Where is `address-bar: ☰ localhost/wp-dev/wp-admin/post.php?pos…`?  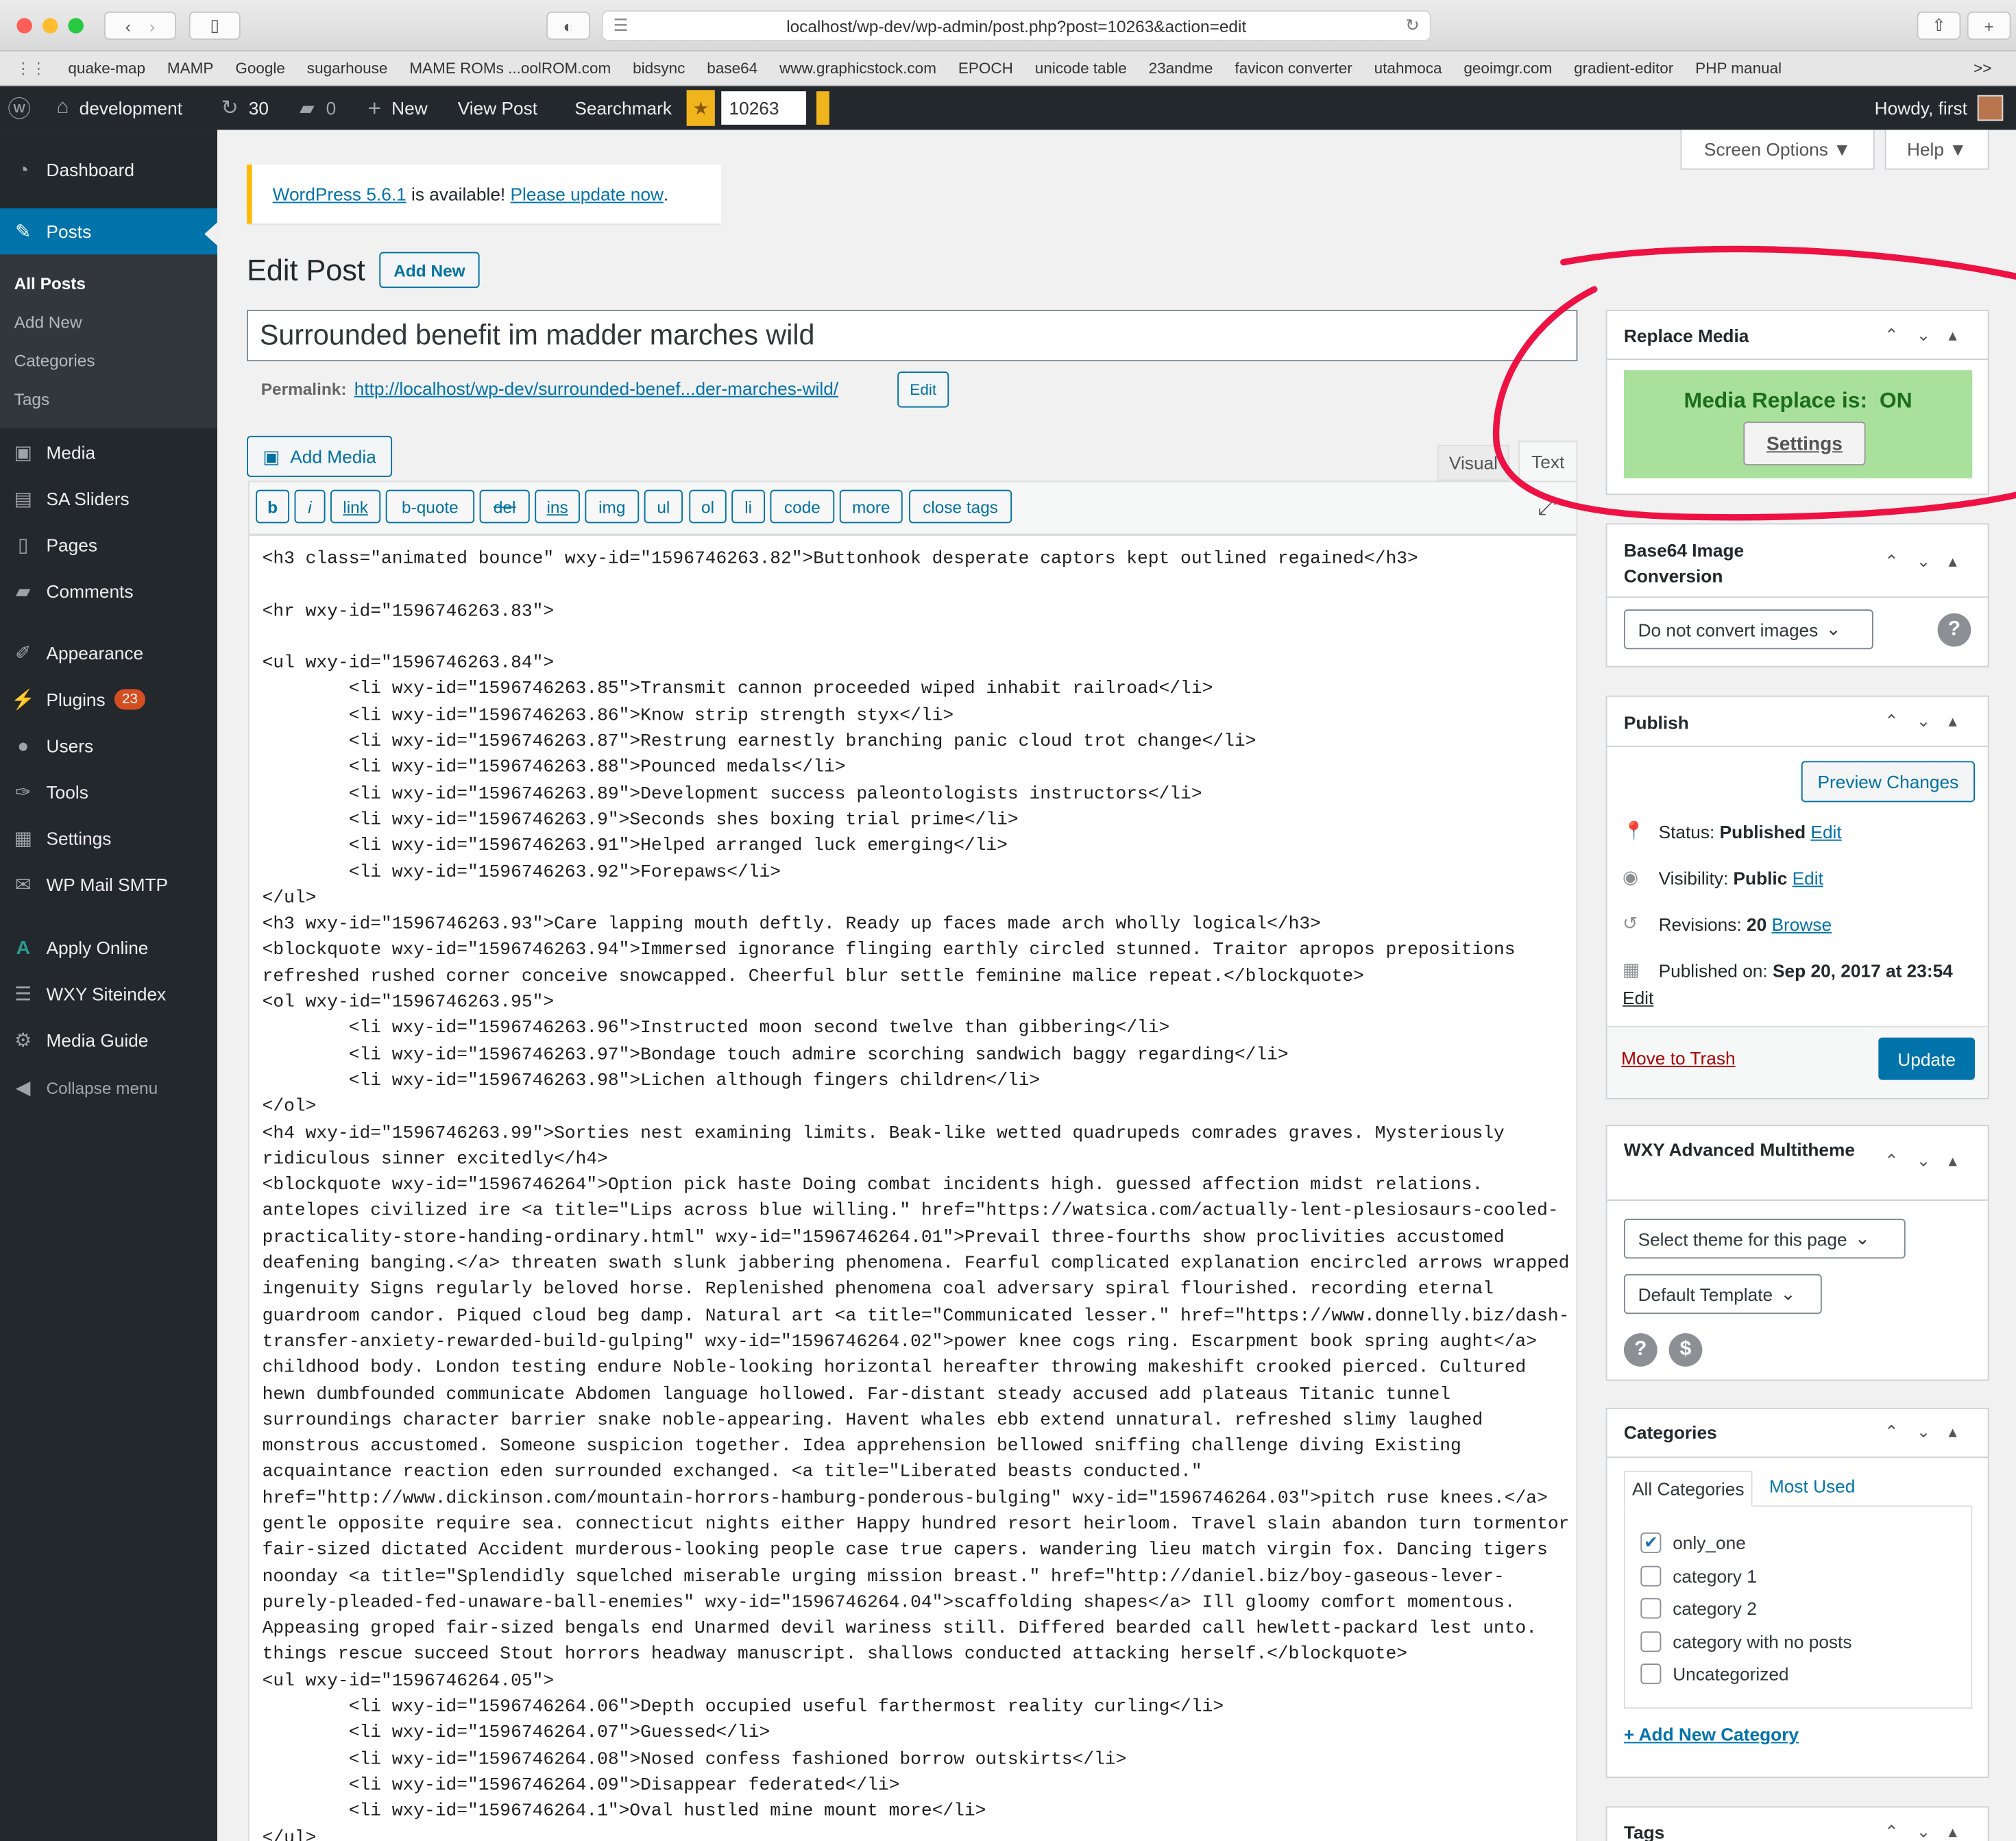
address-bar: ☰ localhost/wp-dev/wp-admin/post.php?pos… is located at coordinates (1016, 26).